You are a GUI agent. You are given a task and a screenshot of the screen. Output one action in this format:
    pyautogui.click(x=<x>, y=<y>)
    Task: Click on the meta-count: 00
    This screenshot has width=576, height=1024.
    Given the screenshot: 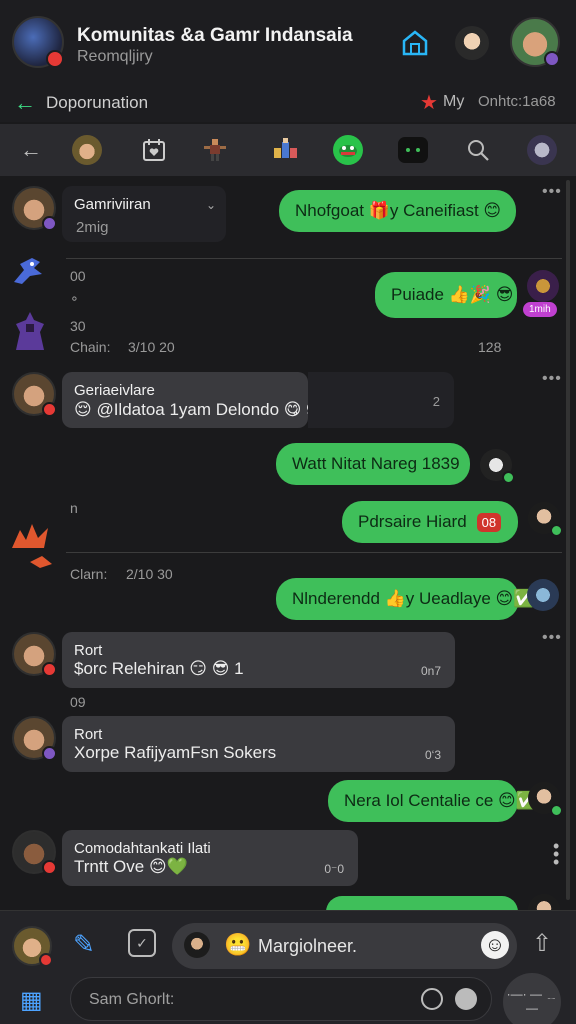 What is the action you would take?
    pyautogui.click(x=78, y=276)
    